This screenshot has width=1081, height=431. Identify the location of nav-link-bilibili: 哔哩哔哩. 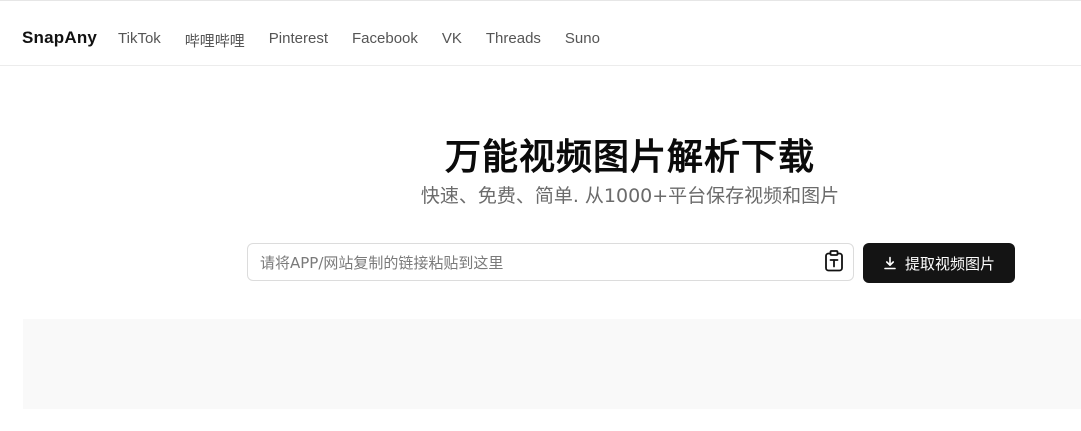
(215, 40).